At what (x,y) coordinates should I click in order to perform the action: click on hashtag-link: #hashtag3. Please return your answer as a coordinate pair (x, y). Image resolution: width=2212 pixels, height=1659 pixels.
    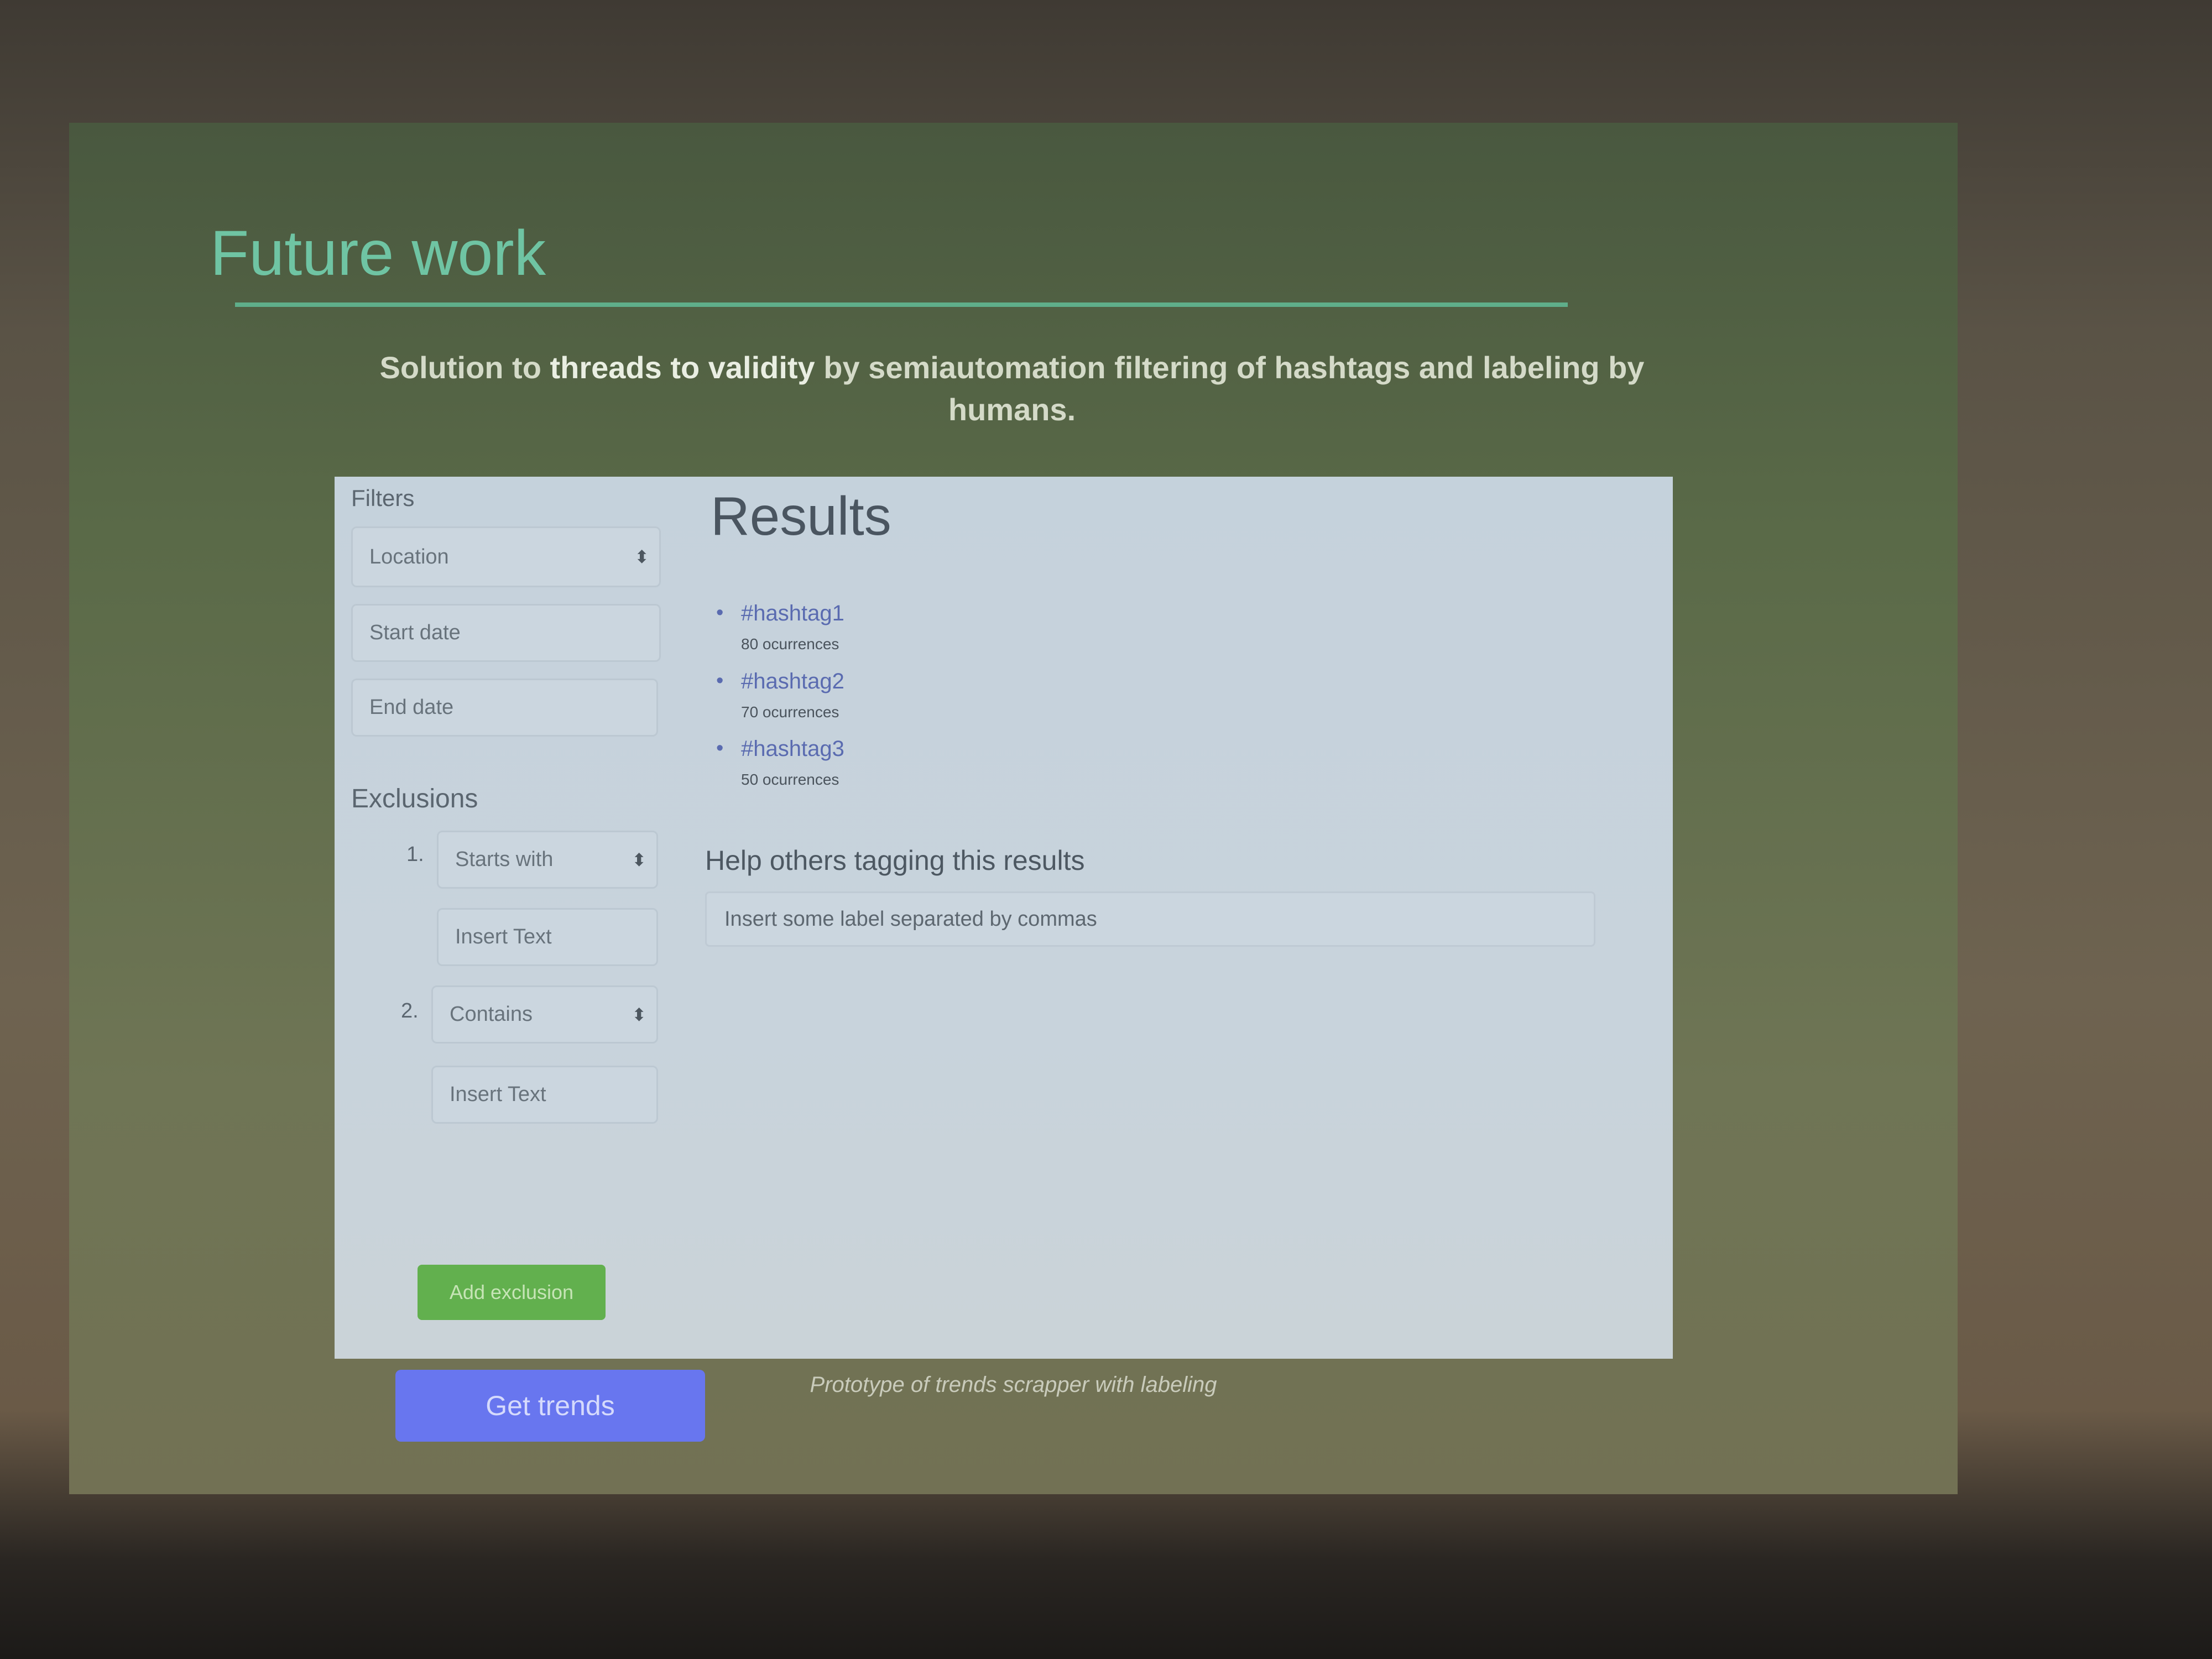
    Looking at the image, I should click on (793, 749).